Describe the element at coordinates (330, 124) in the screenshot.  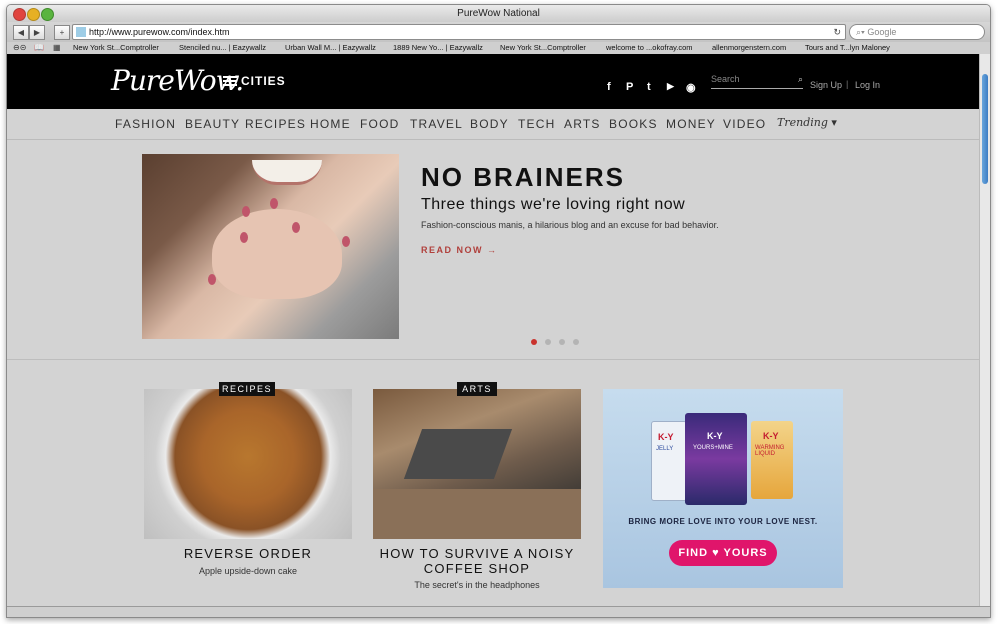
I see `nav-home: HOME` at that location.